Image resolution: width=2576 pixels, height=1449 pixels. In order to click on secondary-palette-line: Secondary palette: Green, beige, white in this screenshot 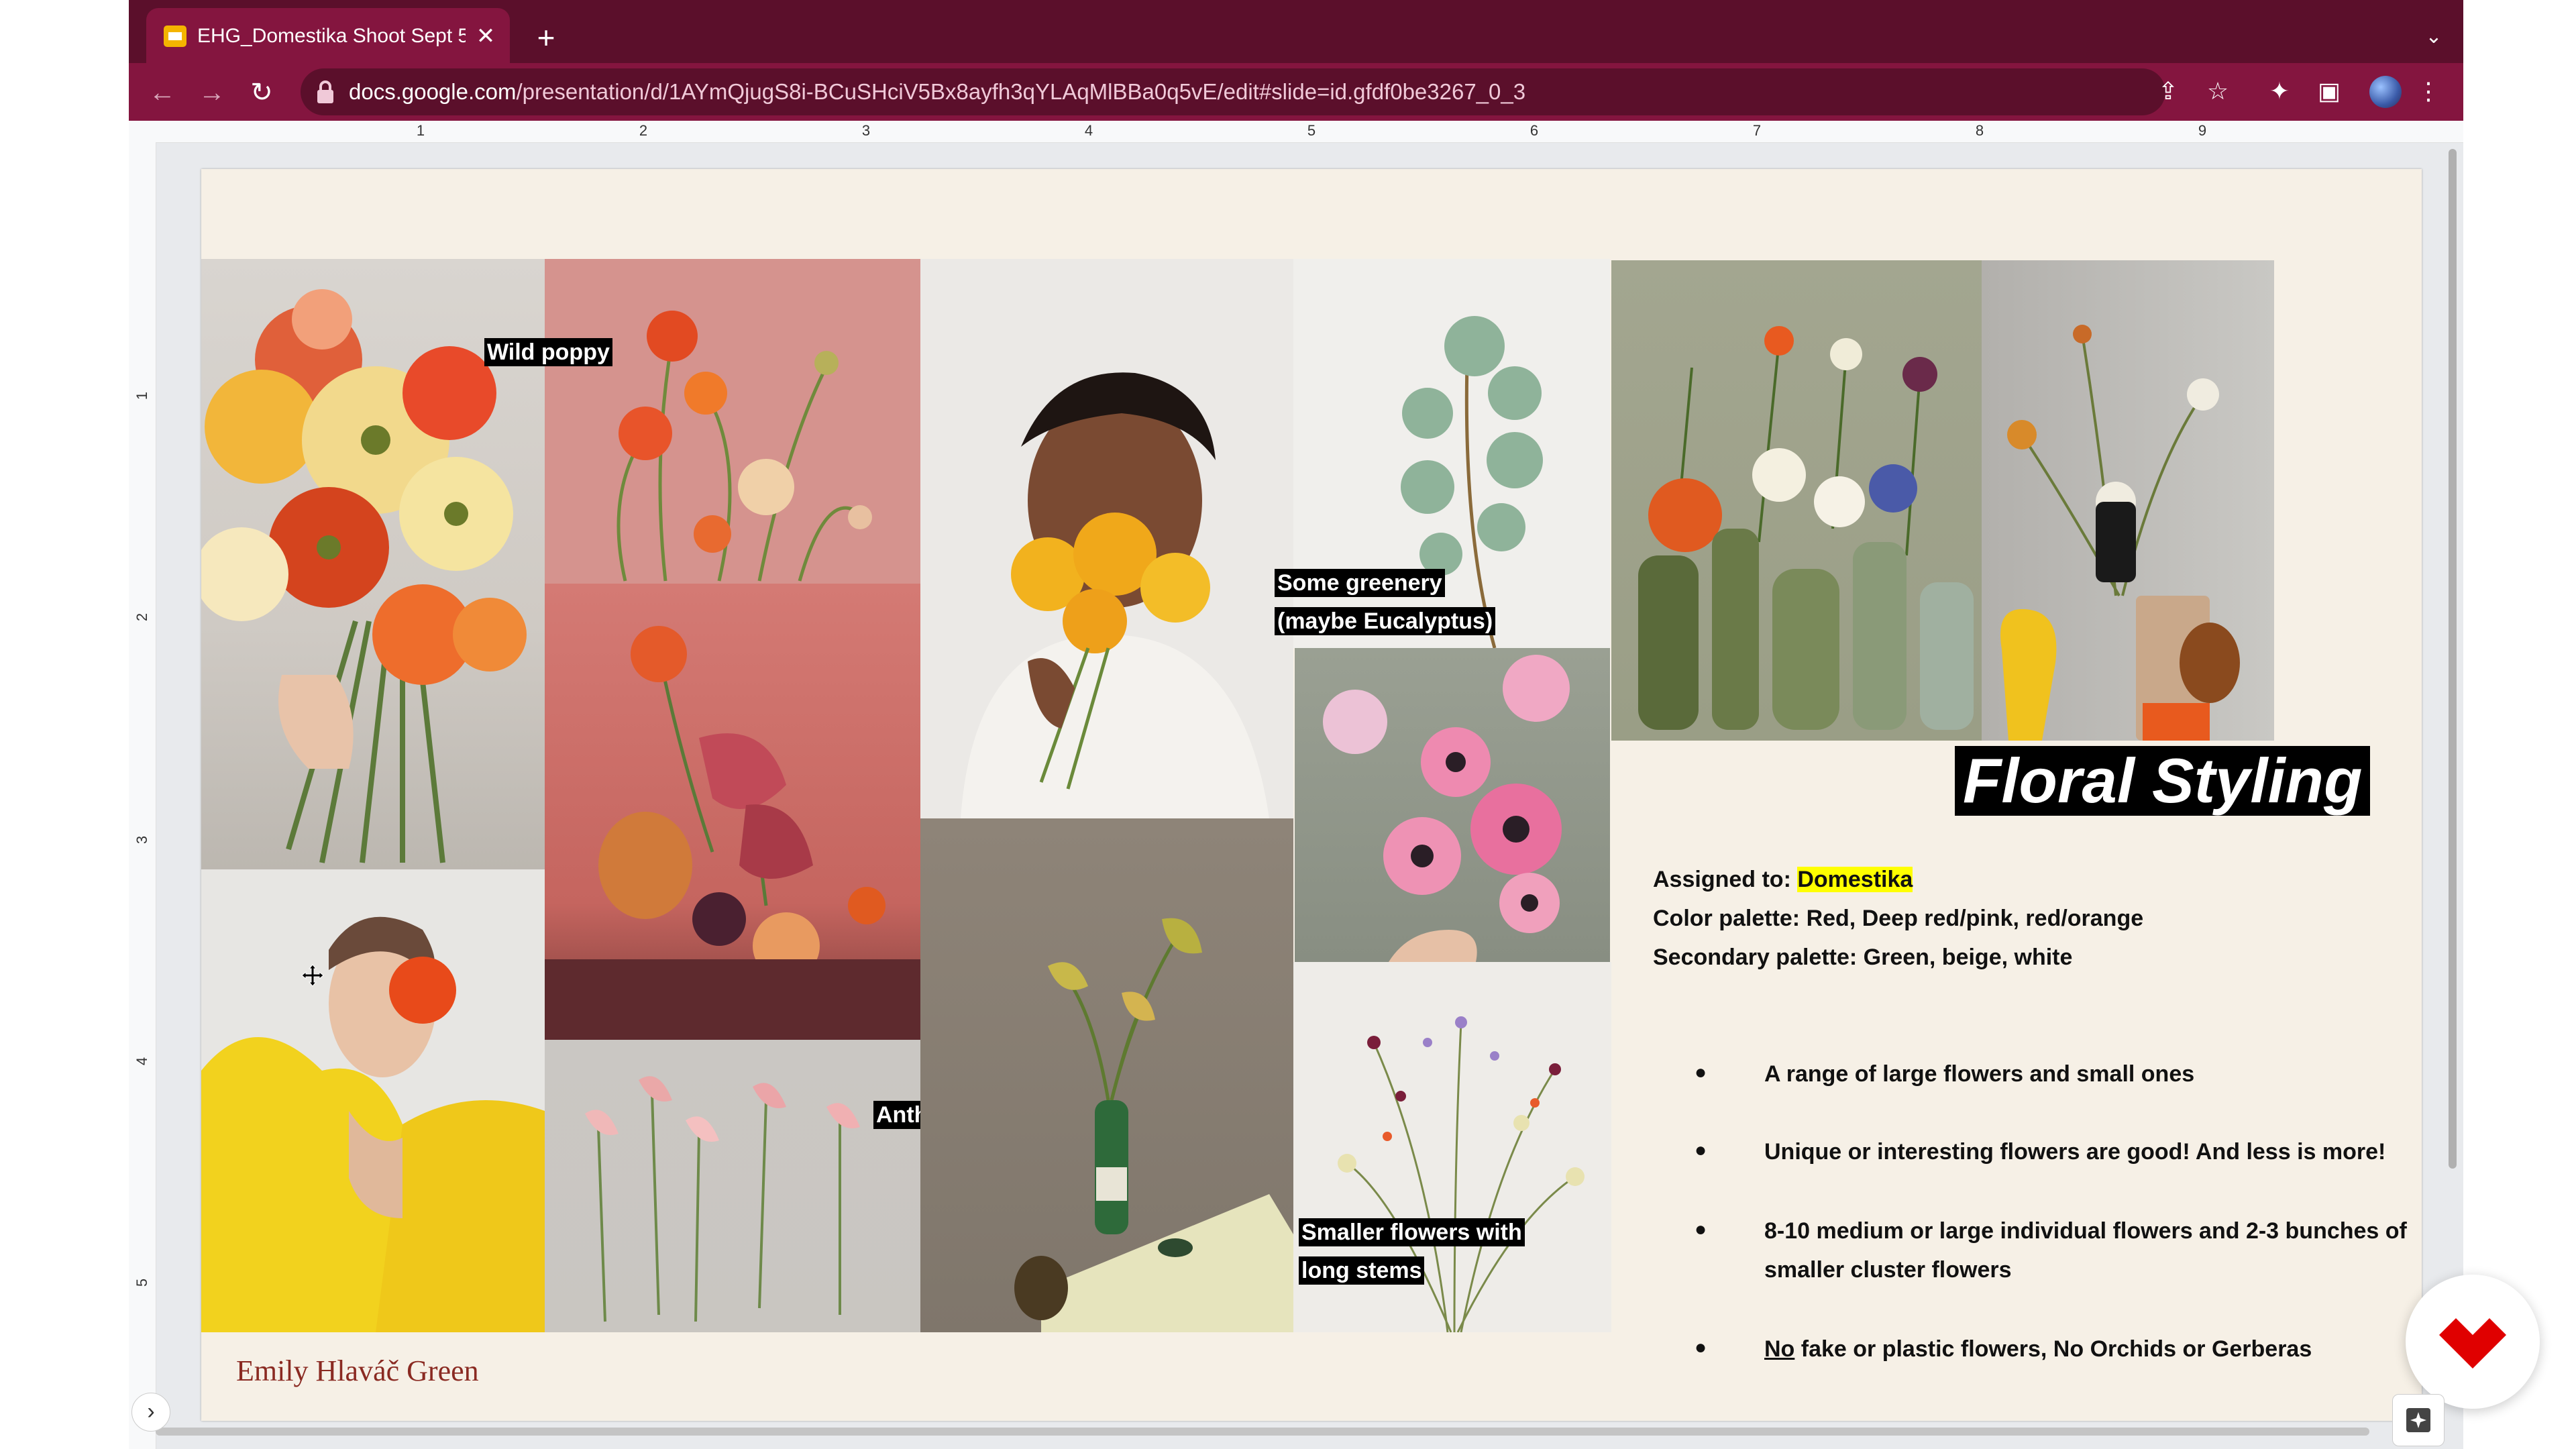, I will do `click(1862, 957)`.